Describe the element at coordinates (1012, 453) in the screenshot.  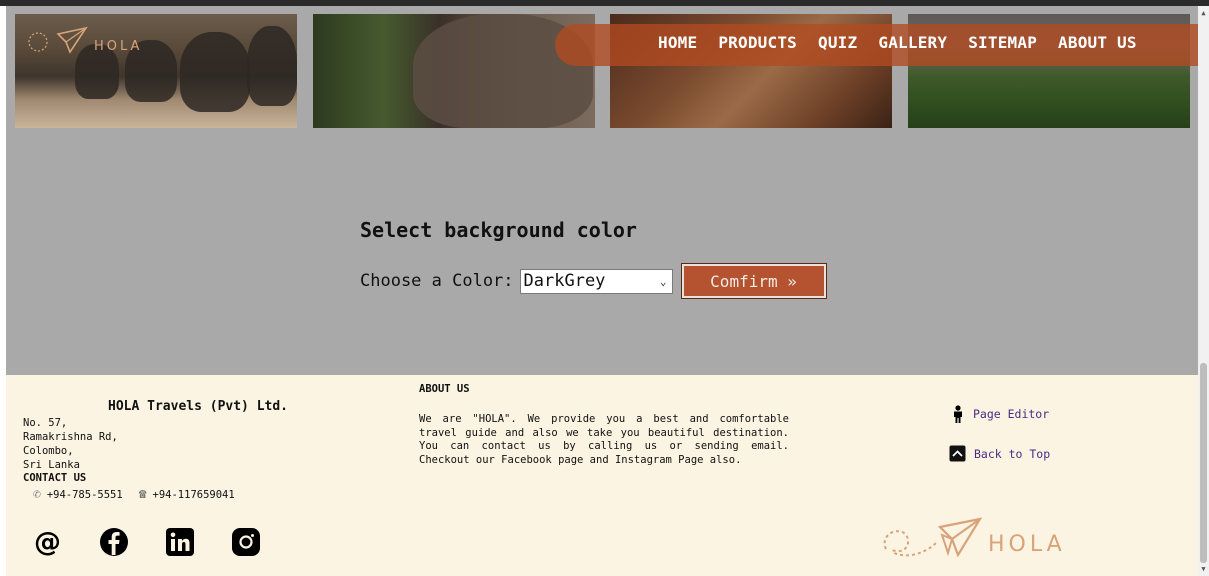
I see `back-to-top-label: Back to Top` at that location.